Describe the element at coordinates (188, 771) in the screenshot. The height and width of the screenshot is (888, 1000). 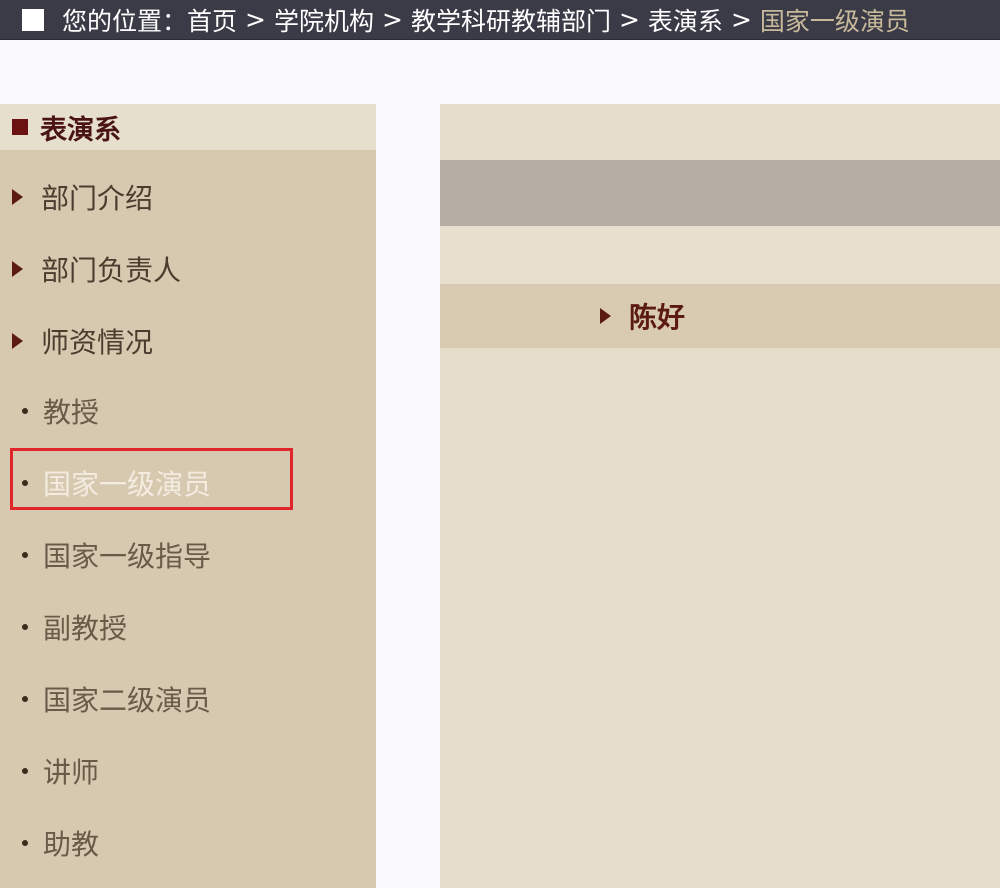
I see `sidebar-subitem-lecturer: 讲师` at that location.